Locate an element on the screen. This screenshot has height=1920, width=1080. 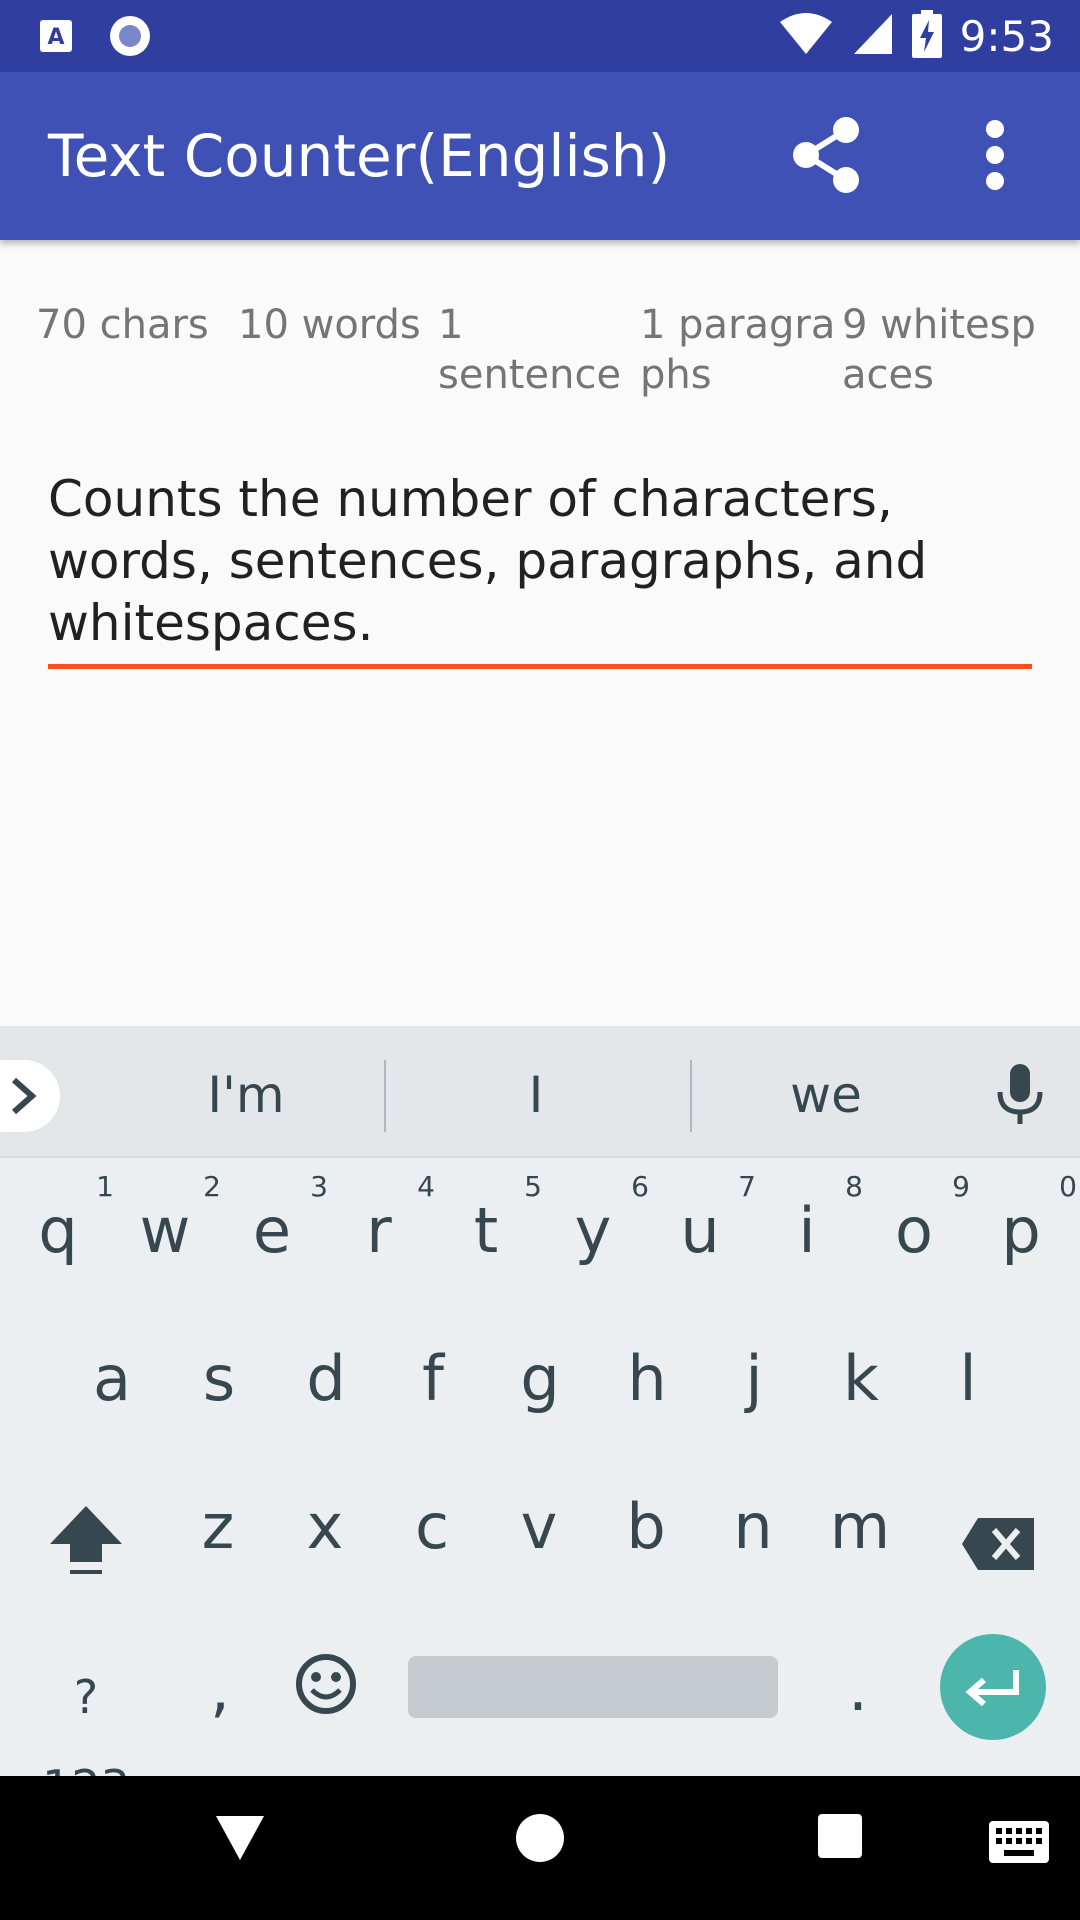
key-g: g is located at coordinates (540, 1384).